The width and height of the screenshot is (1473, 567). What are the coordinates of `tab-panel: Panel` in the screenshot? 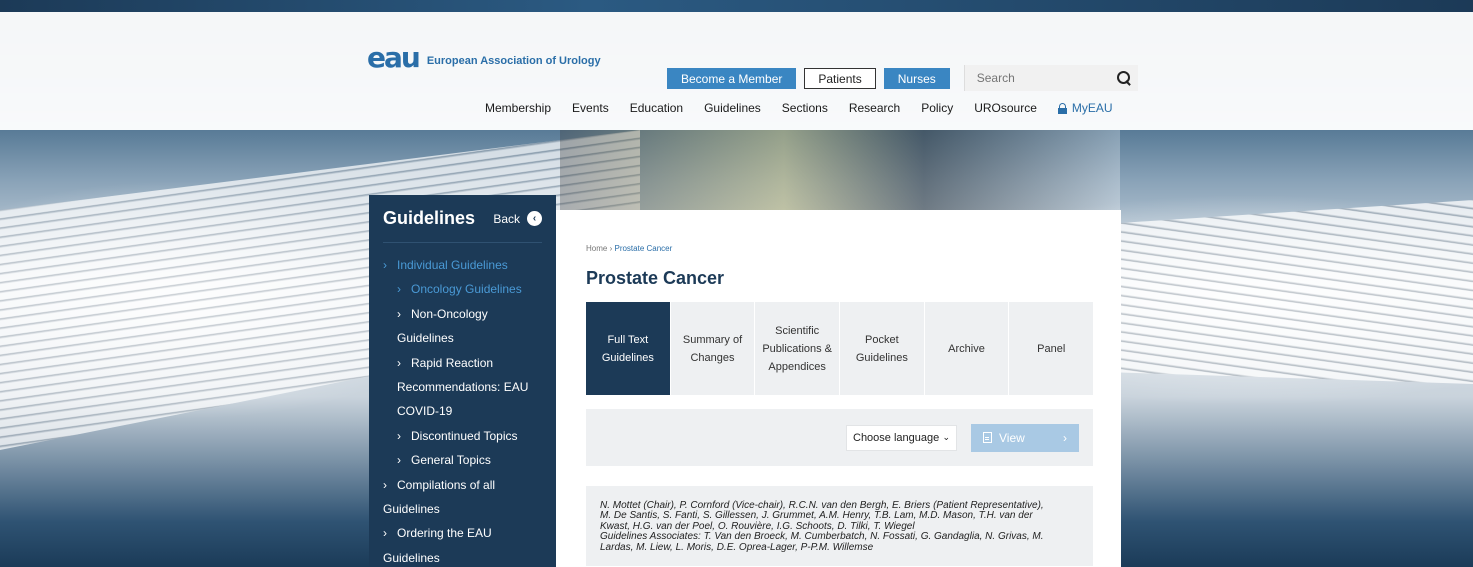 It's located at (1051, 348).